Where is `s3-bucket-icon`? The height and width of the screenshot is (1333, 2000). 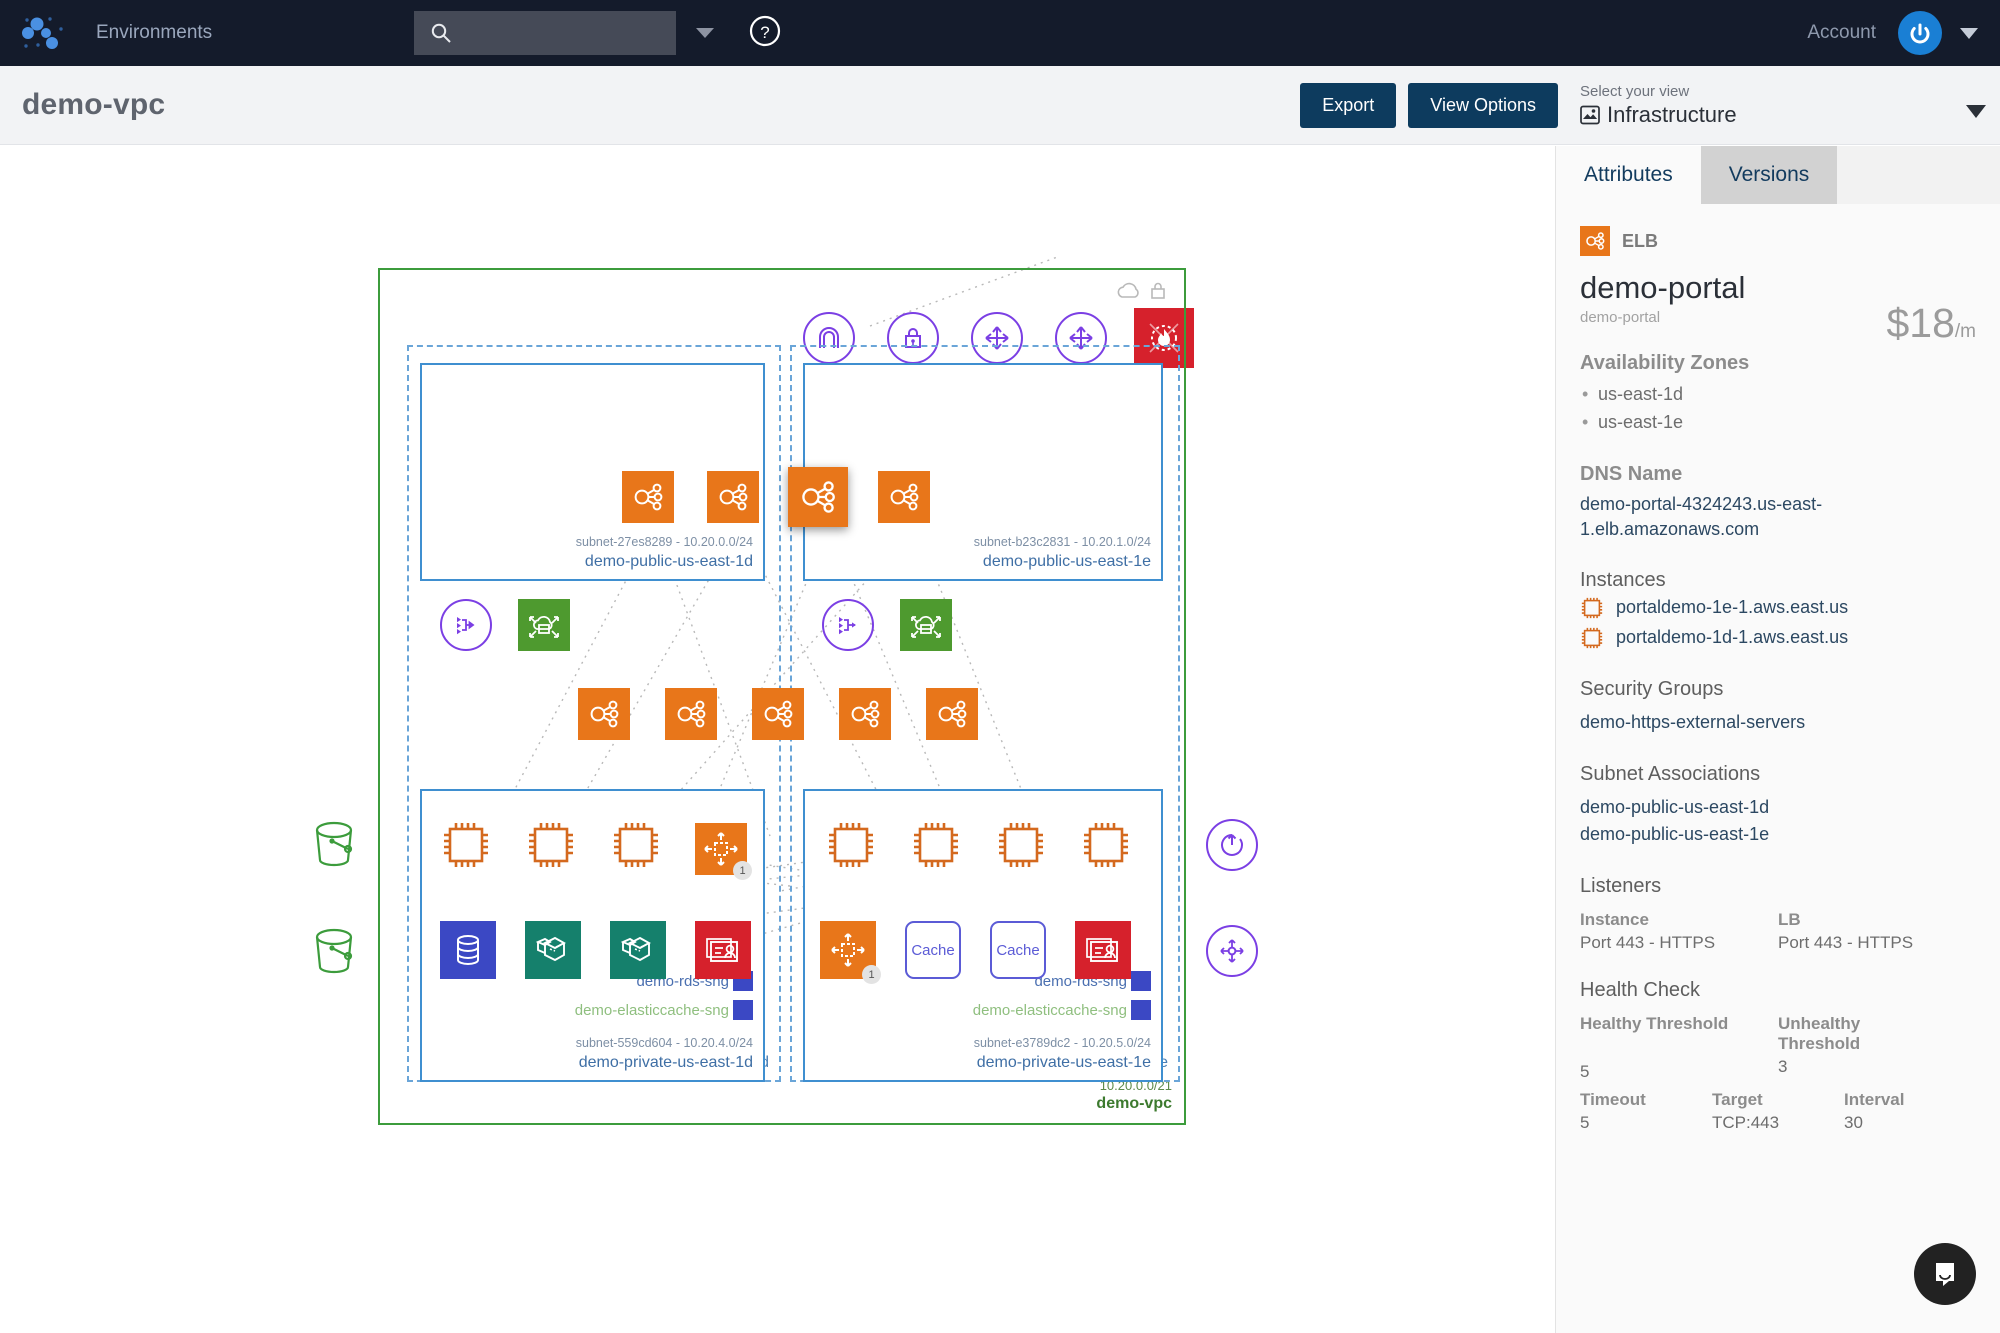
s3-bucket-icon is located at coordinates (334, 847).